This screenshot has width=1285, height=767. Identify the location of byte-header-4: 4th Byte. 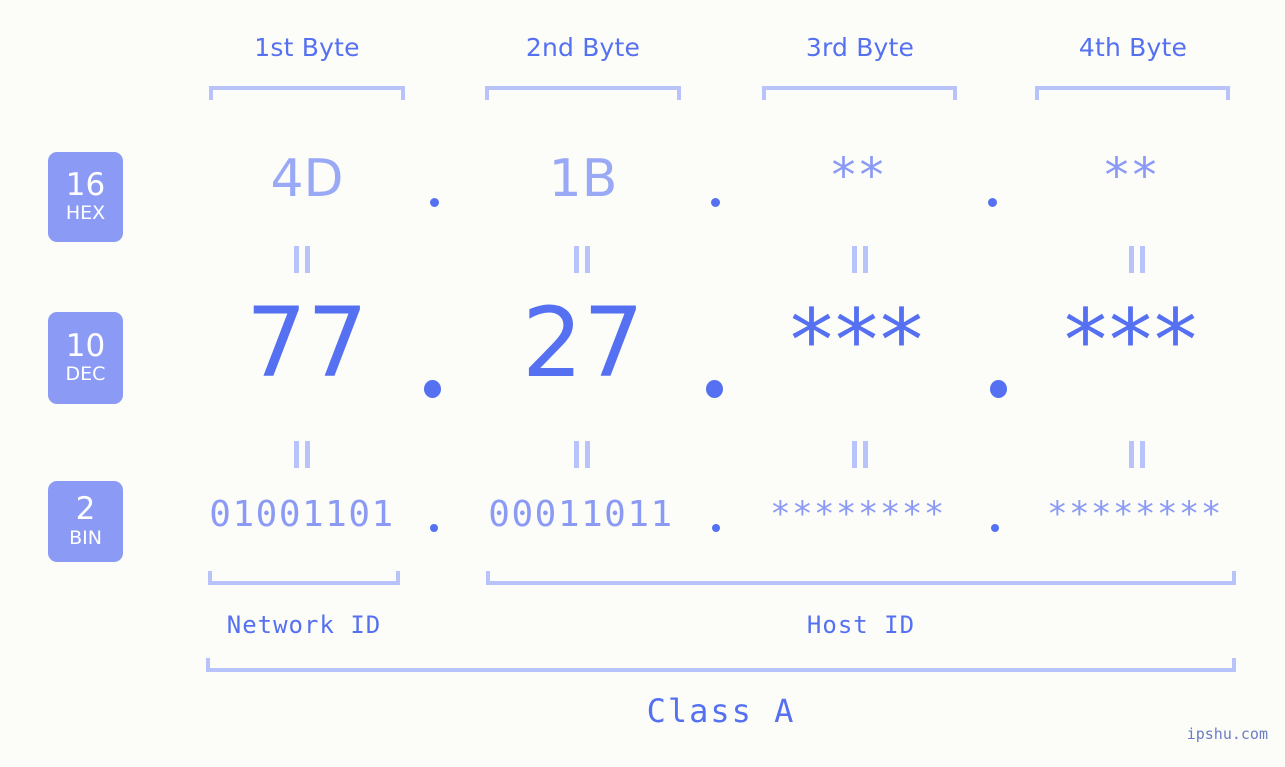
(1133, 47).